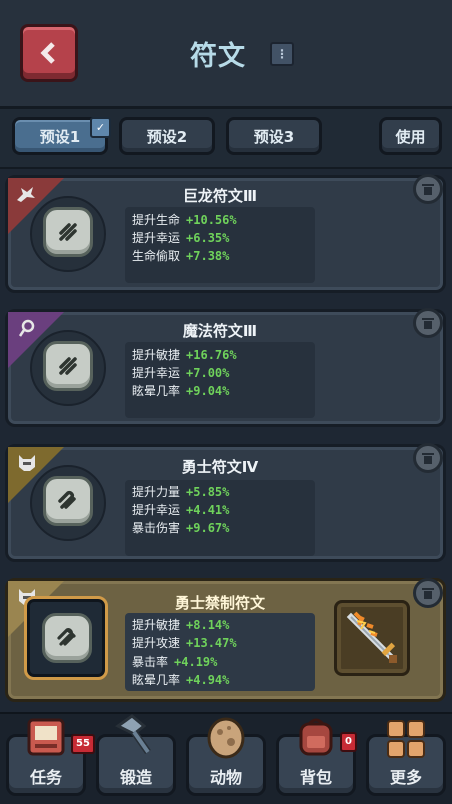 This screenshot has width=452, height=804. I want to click on flame-sword-icon, so click(371, 637).